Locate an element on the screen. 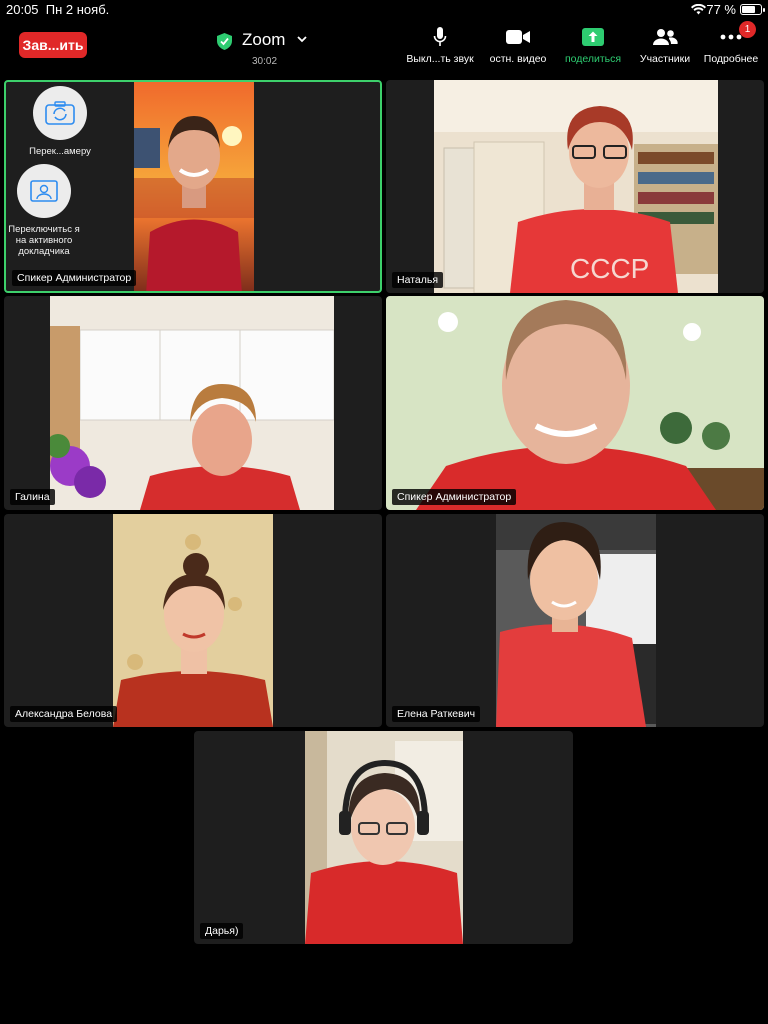 This screenshot has height=1024, width=768. switch-camera-icon is located at coordinates (60, 113).